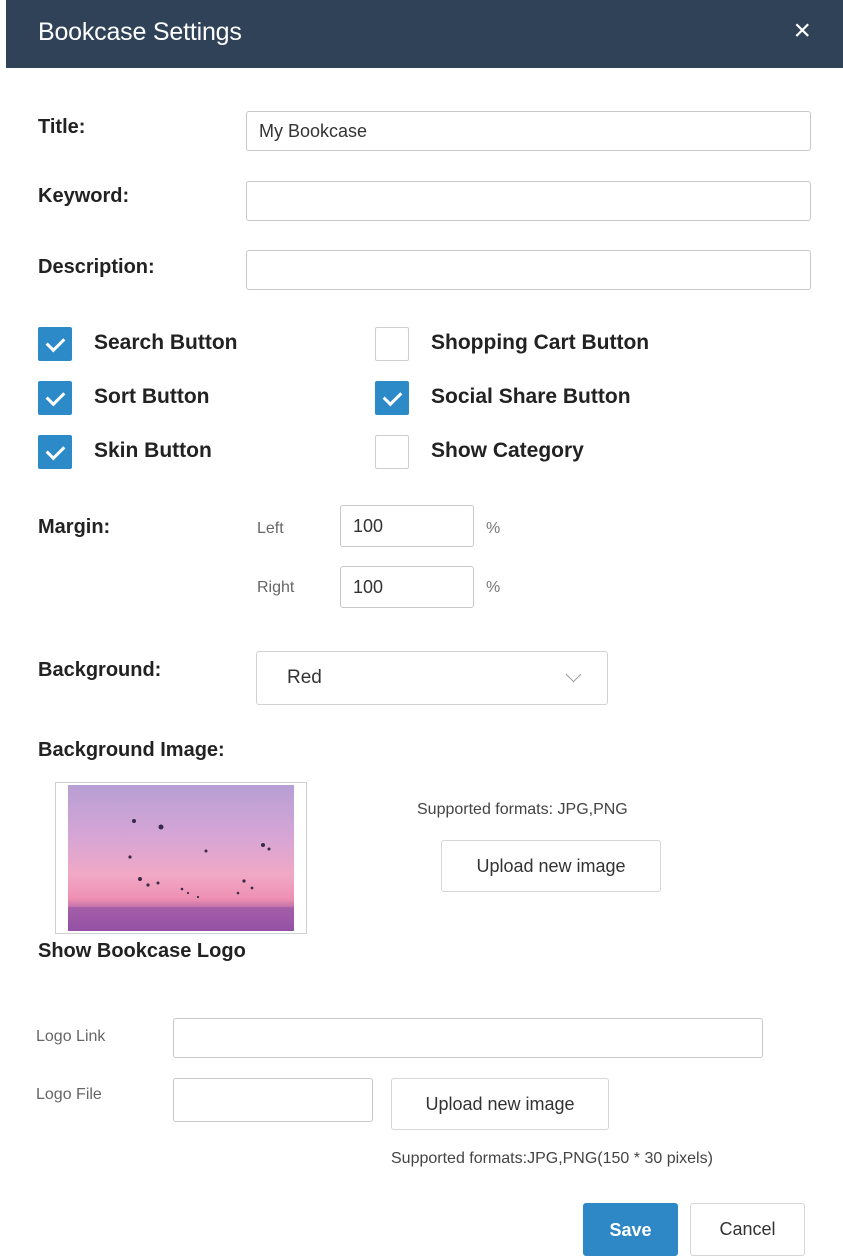  What do you see at coordinates (802, 31) in the screenshot?
I see `close-icon: ×` at bounding box center [802, 31].